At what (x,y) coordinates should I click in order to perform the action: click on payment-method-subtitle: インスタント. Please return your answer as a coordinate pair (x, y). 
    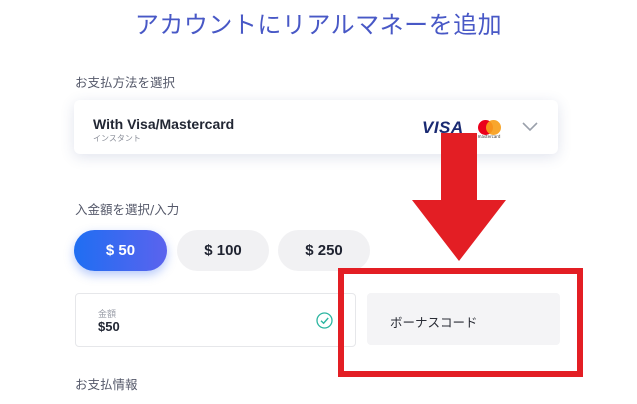
    Looking at the image, I should click on (117, 138).